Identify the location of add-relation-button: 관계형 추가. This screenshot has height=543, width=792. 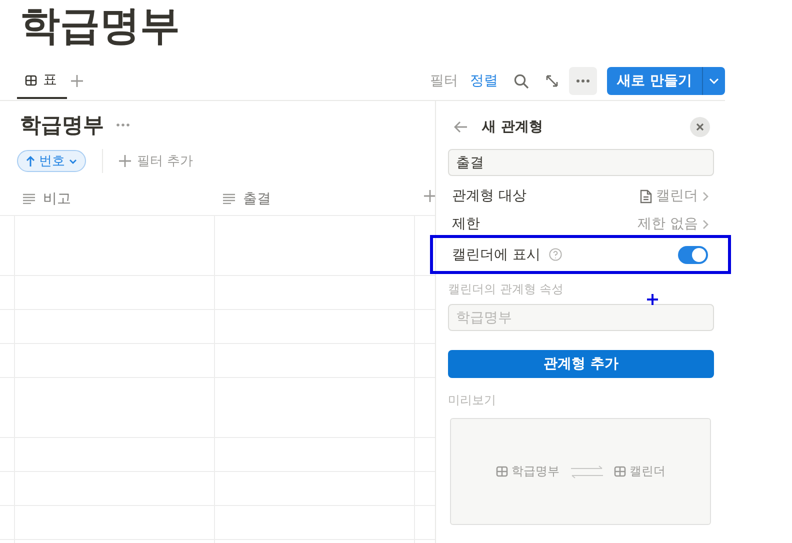
(581, 364).